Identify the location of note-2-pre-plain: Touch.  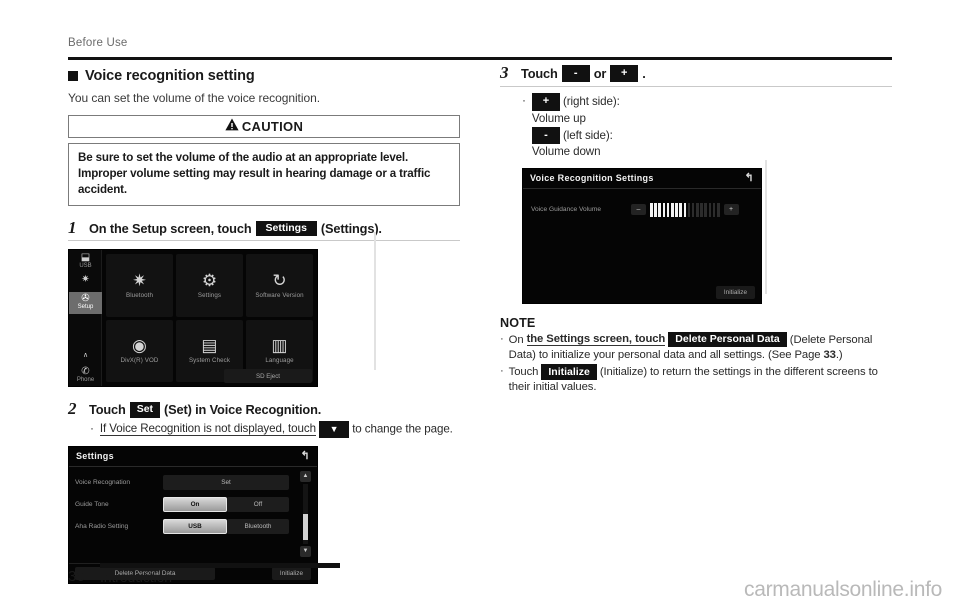
(525, 371).